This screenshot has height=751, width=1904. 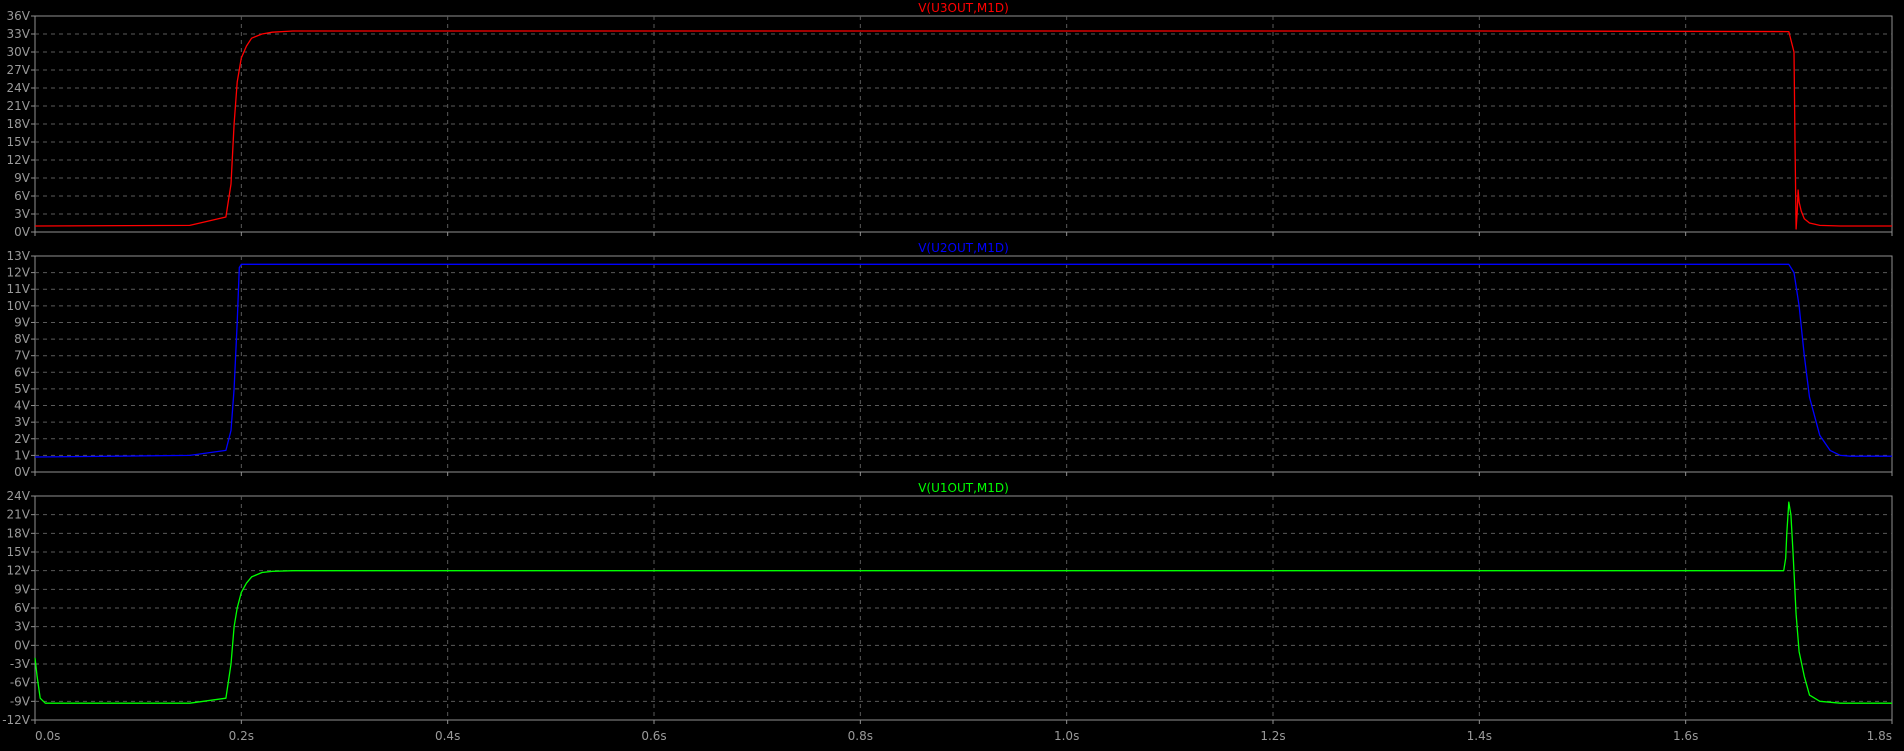 I want to click on y-tick-label: -3V, so click(x=20, y=664).